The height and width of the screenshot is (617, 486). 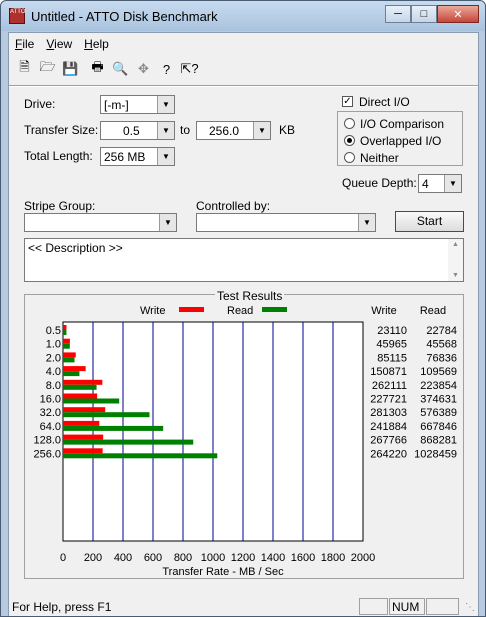 What do you see at coordinates (349, 140) in the screenshot?
I see `overlapped-io-radio` at bounding box center [349, 140].